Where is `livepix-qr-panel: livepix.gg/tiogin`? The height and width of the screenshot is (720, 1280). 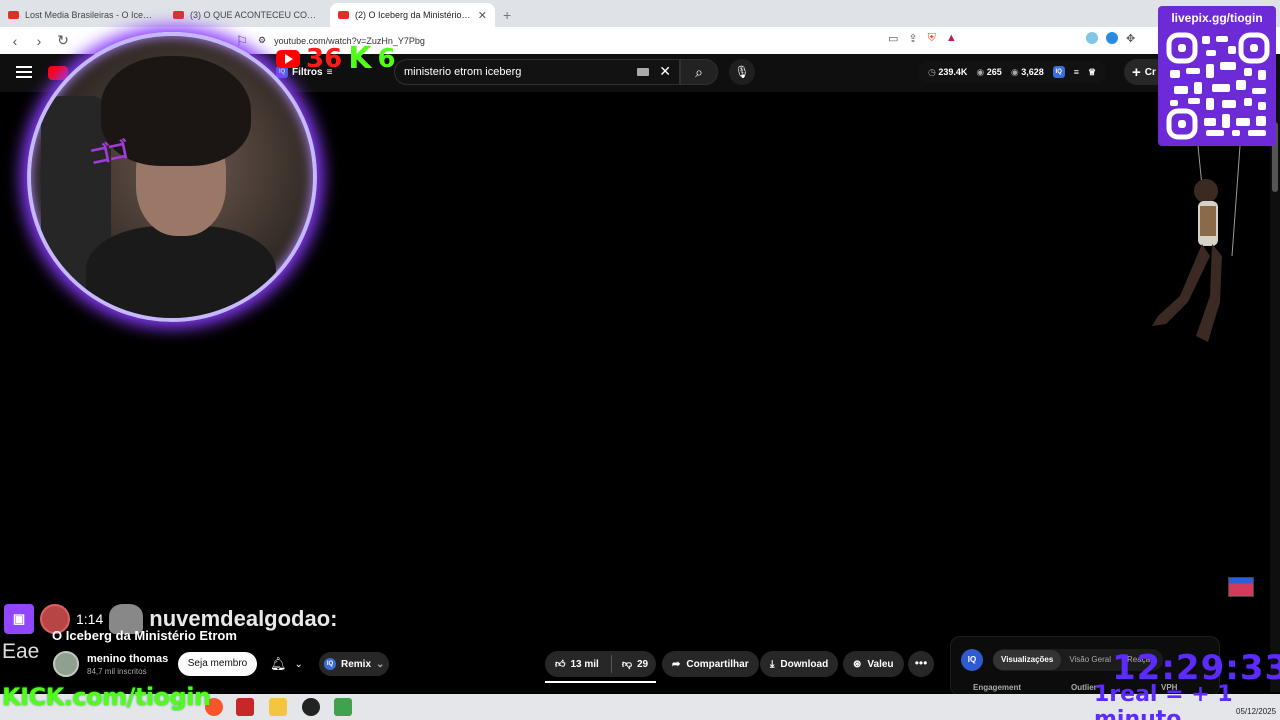
livepix-qr-panel: livepix.gg/tiogin is located at coordinates (1217, 76).